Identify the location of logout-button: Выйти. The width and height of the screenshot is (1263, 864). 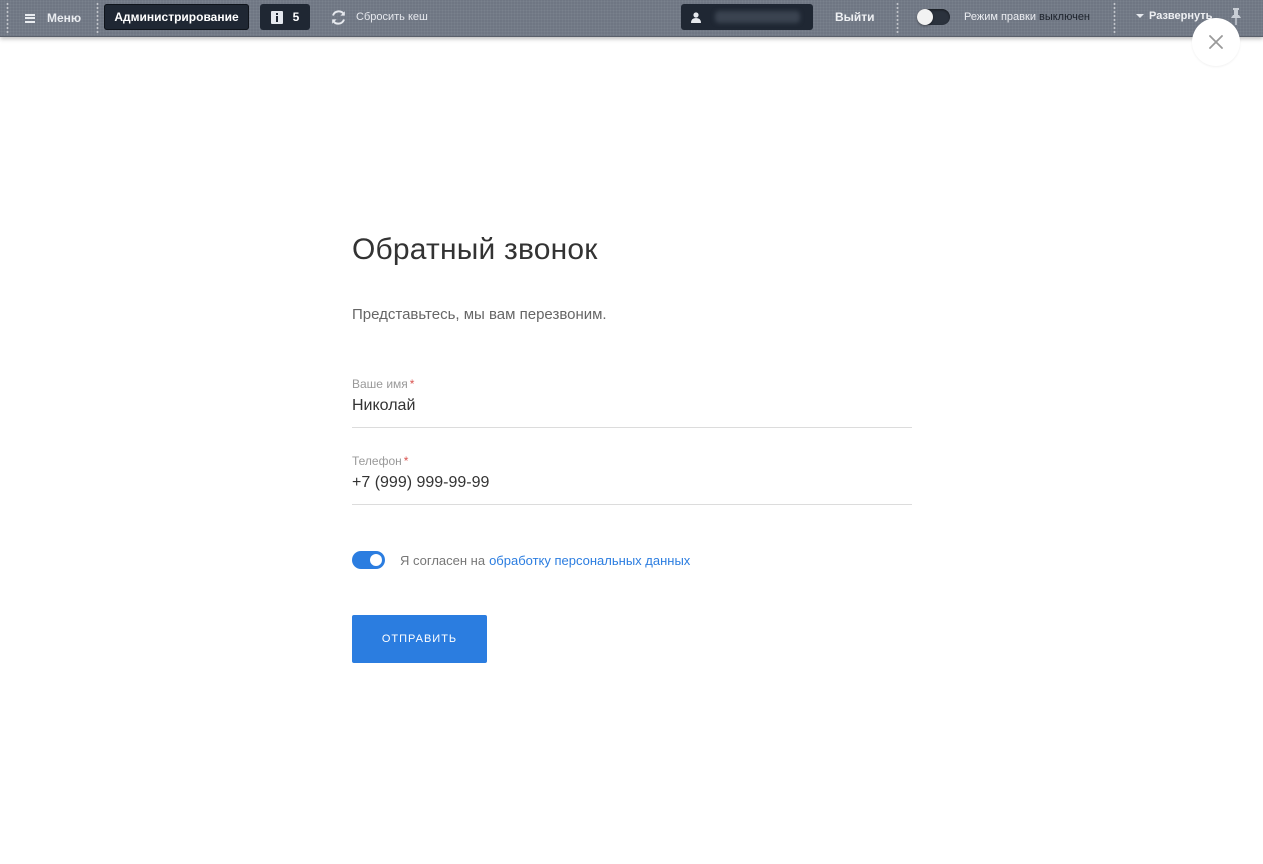
(855, 17).